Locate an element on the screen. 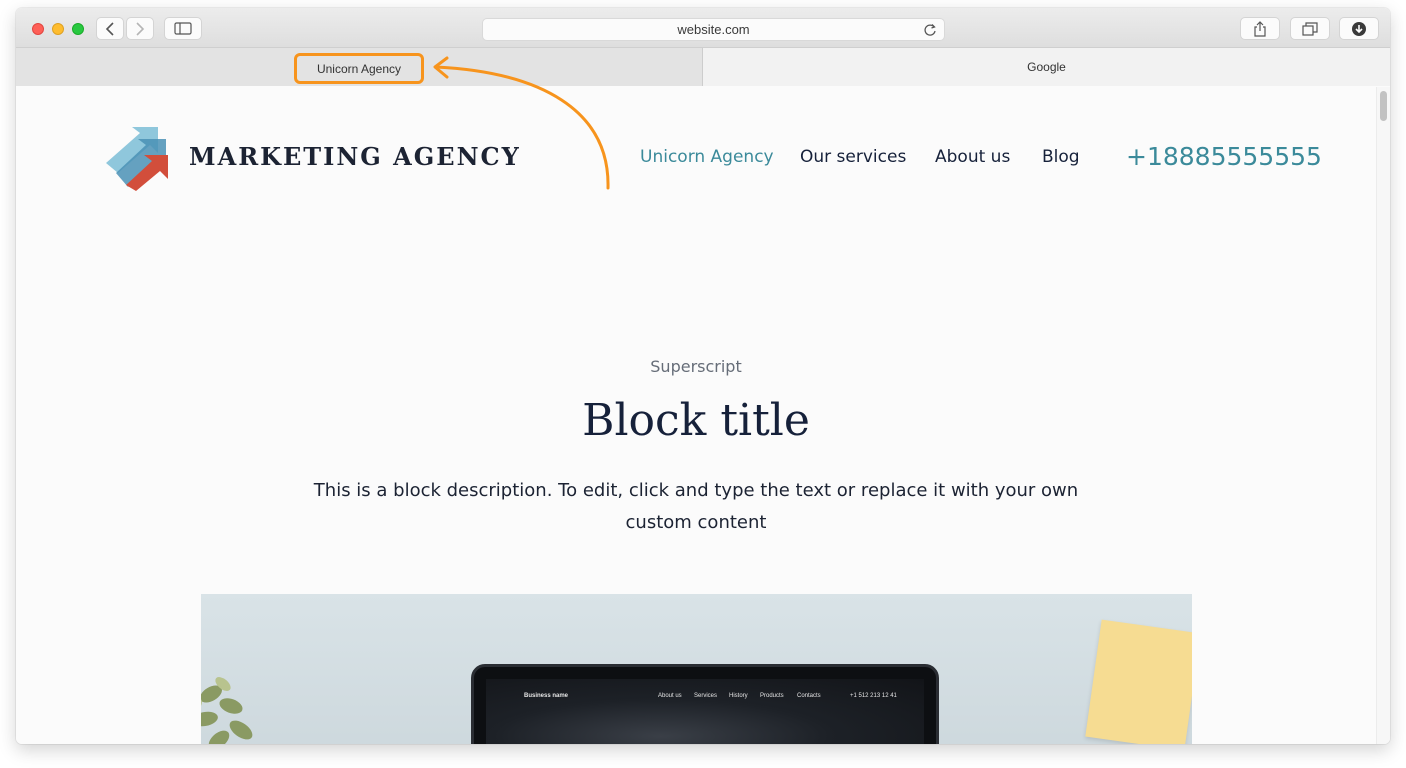 The height and width of the screenshot is (768, 1406). phone-number: +18885555555 is located at coordinates (1224, 156).